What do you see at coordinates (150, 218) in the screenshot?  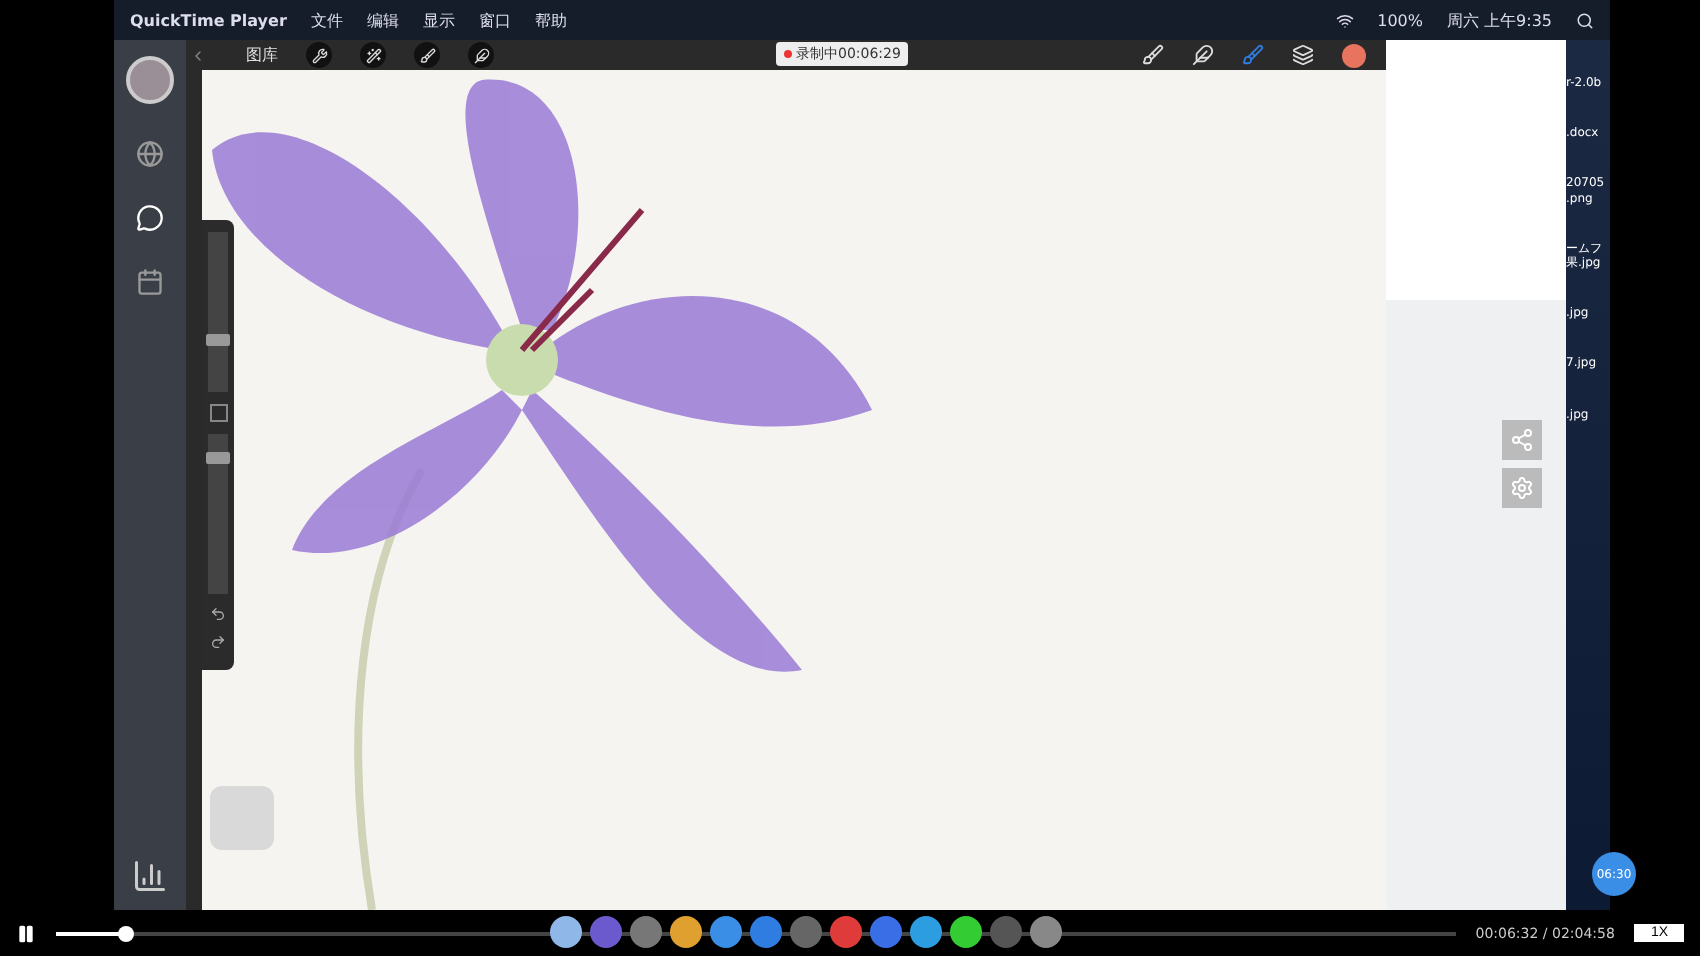 I see `chat-icon` at bounding box center [150, 218].